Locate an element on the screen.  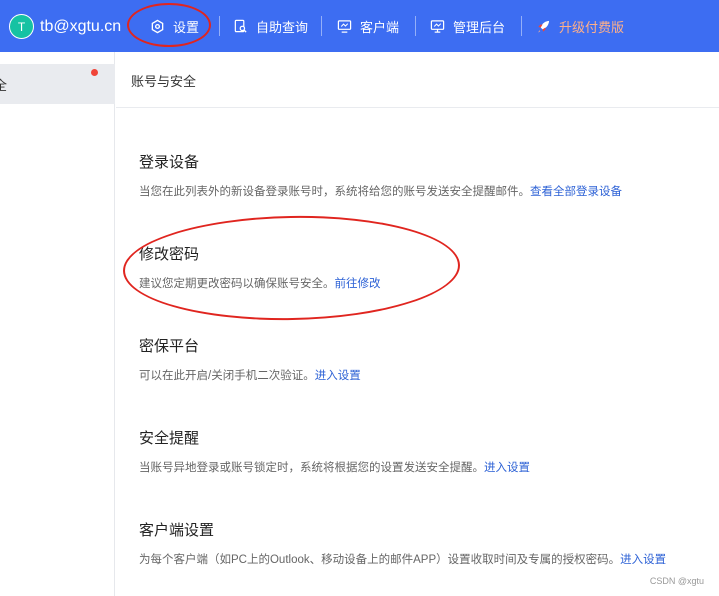
account-email: tb@xgtu.cn is located at coordinates (81, 26).